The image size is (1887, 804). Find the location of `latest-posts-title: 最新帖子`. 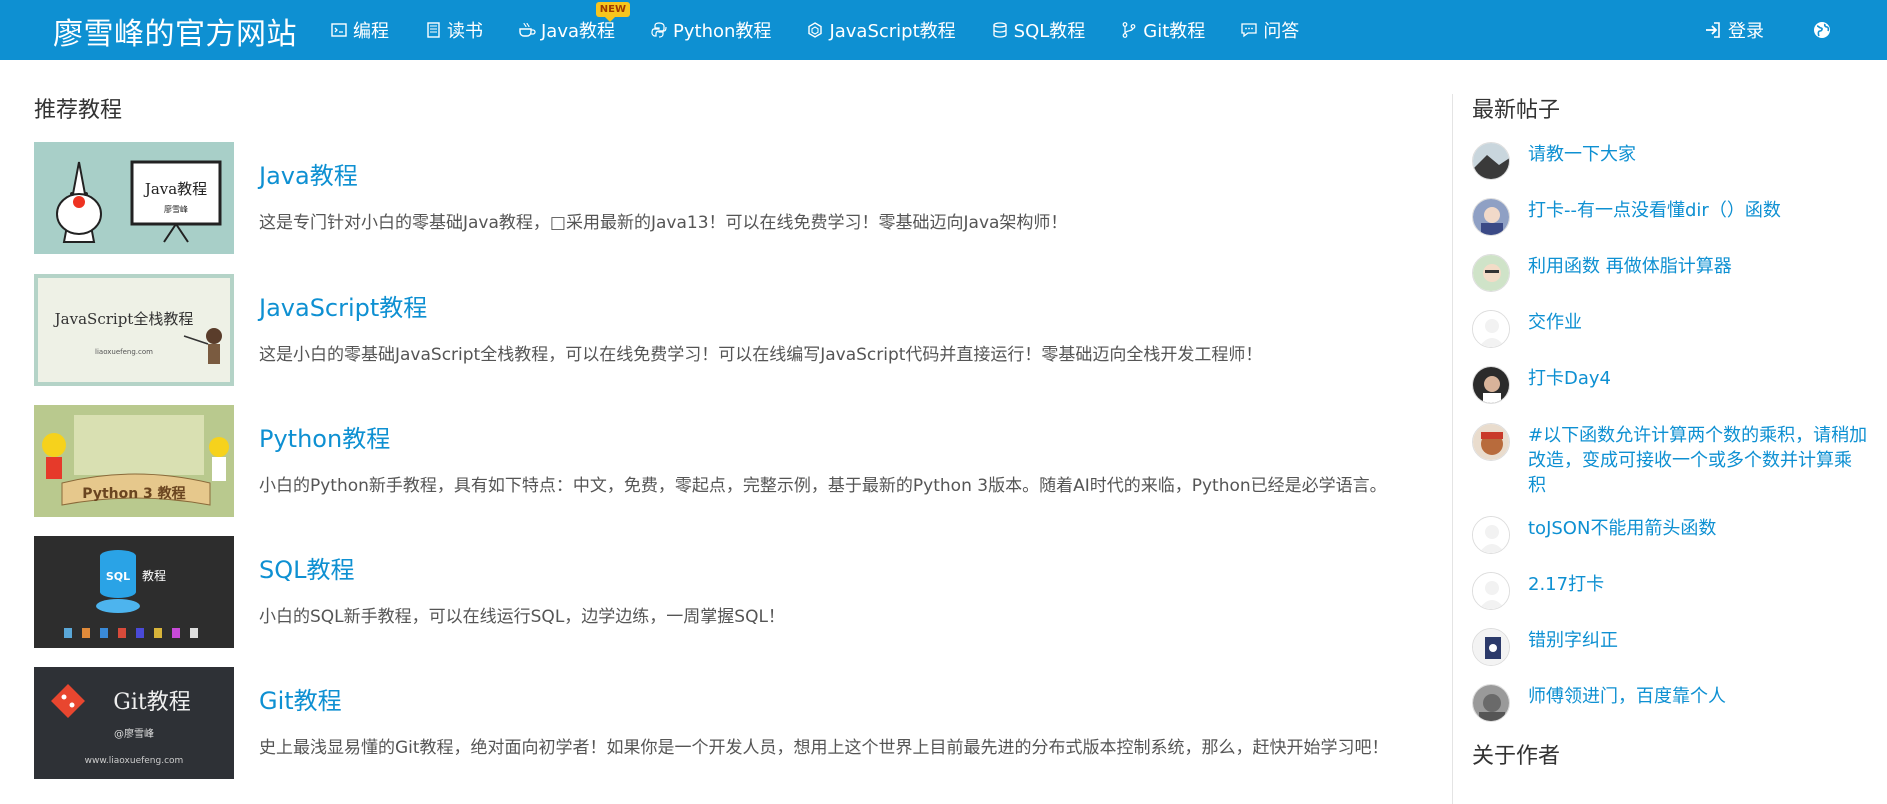

latest-posts-title: 最新帖子 is located at coordinates (1516, 110).